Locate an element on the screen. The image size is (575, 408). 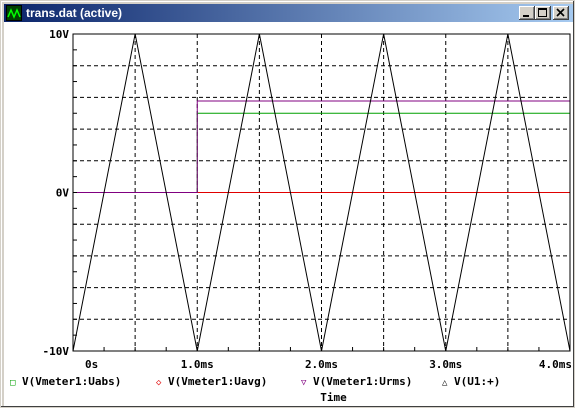
y-tick-label: 0V is located at coordinates (63, 193).